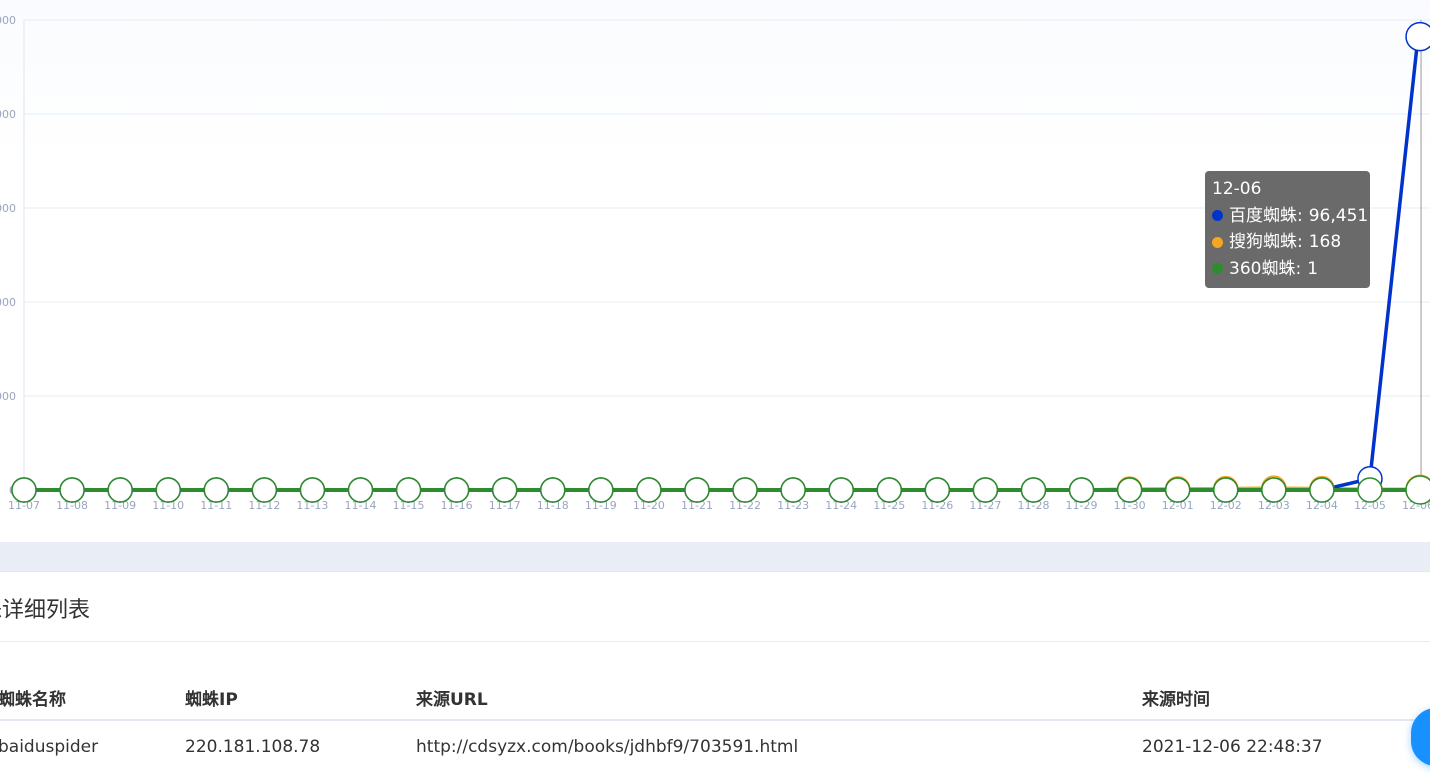  I want to click on tooltip-series-value: 1, so click(1312, 269).